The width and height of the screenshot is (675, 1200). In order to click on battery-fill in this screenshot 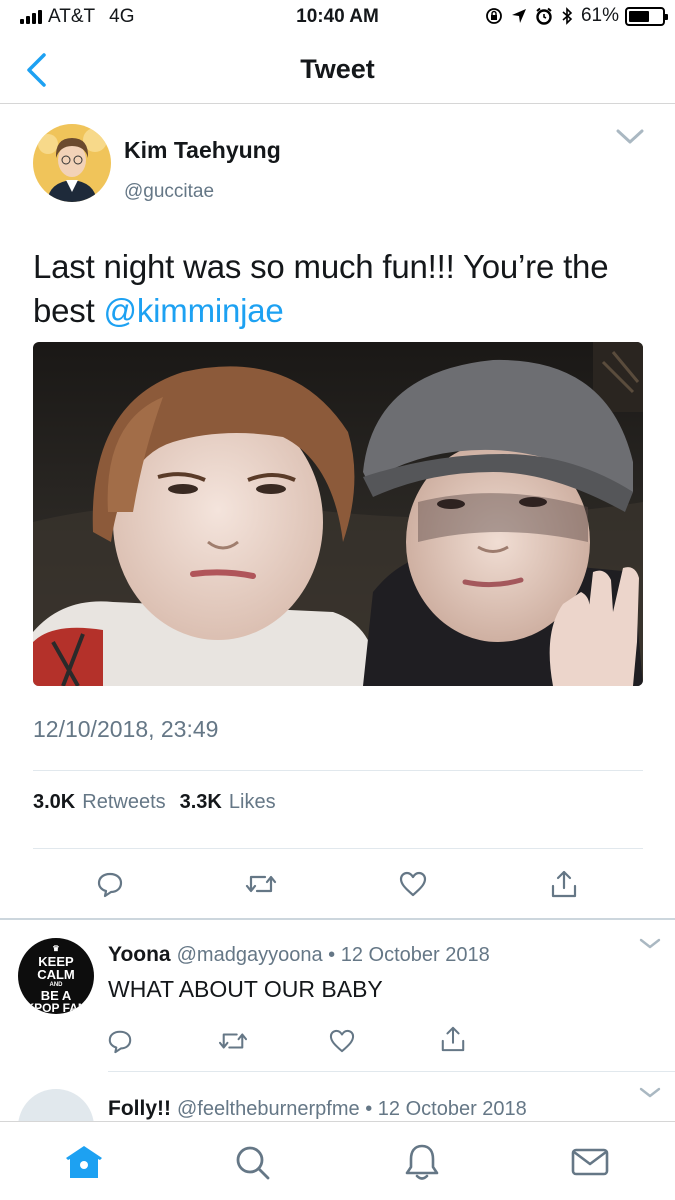, I will do `click(639, 16)`.